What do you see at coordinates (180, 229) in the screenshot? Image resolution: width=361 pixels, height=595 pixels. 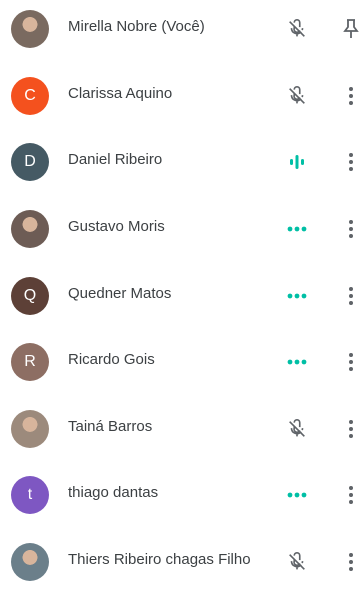 I see `participant-row: Gustavo Moris` at bounding box center [180, 229].